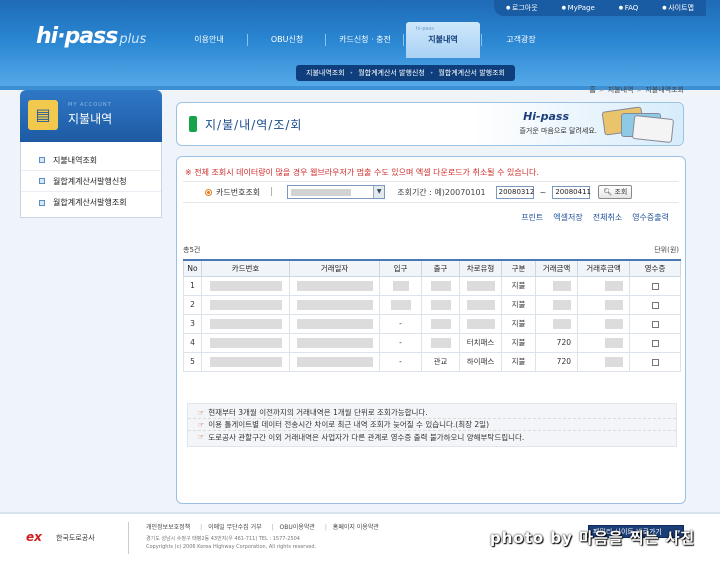 The height and width of the screenshot is (561, 720). What do you see at coordinates (440, 268) in the screenshot?
I see `col-exit: 출구` at bounding box center [440, 268].